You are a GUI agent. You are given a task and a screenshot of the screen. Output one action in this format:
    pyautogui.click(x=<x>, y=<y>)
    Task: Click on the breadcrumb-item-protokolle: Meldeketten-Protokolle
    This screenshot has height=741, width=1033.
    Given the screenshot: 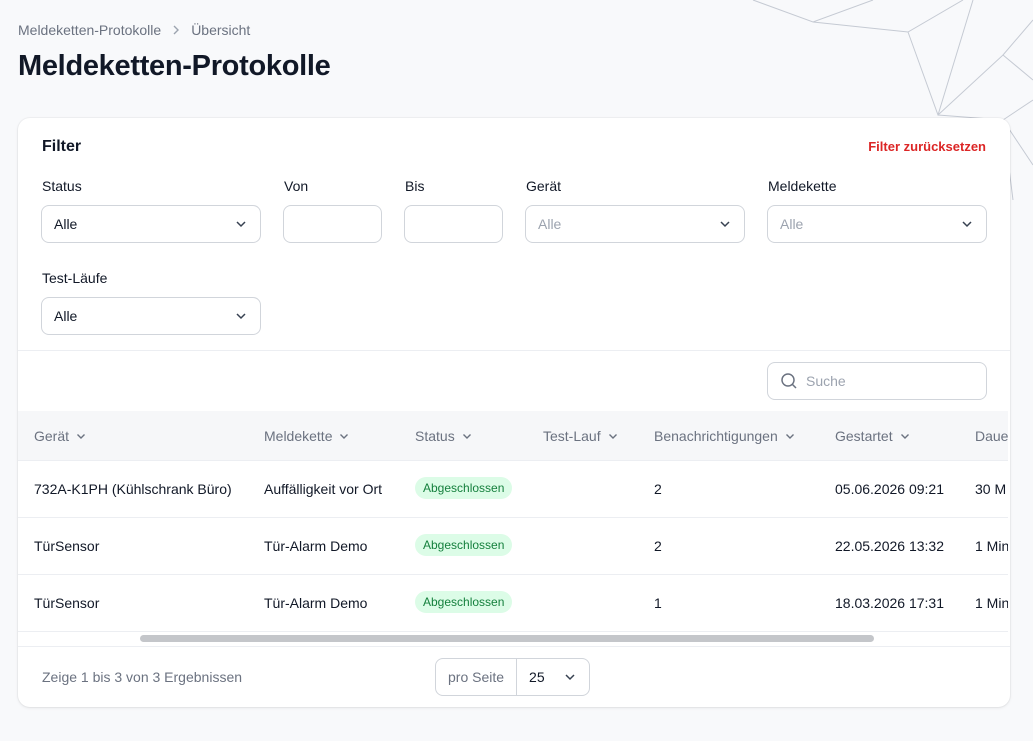 What is the action you would take?
    pyautogui.click(x=89, y=30)
    